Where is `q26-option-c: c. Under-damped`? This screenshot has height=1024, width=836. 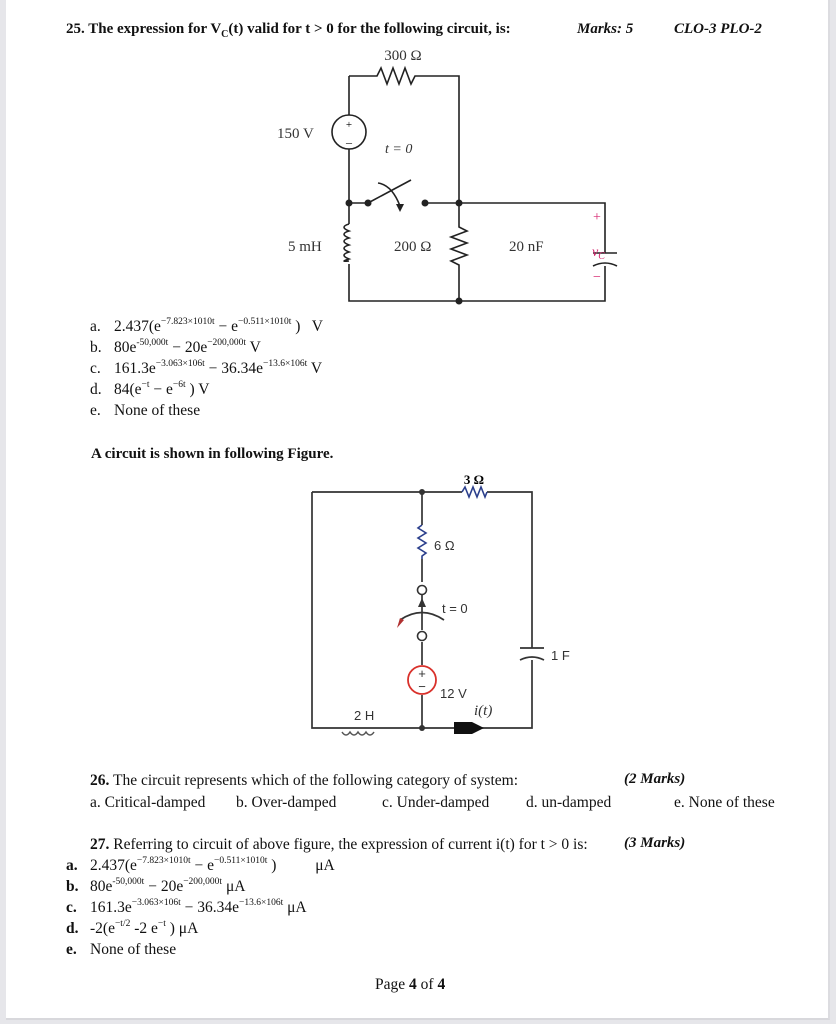
q26-option-c: c. Under-damped is located at coordinates (436, 802).